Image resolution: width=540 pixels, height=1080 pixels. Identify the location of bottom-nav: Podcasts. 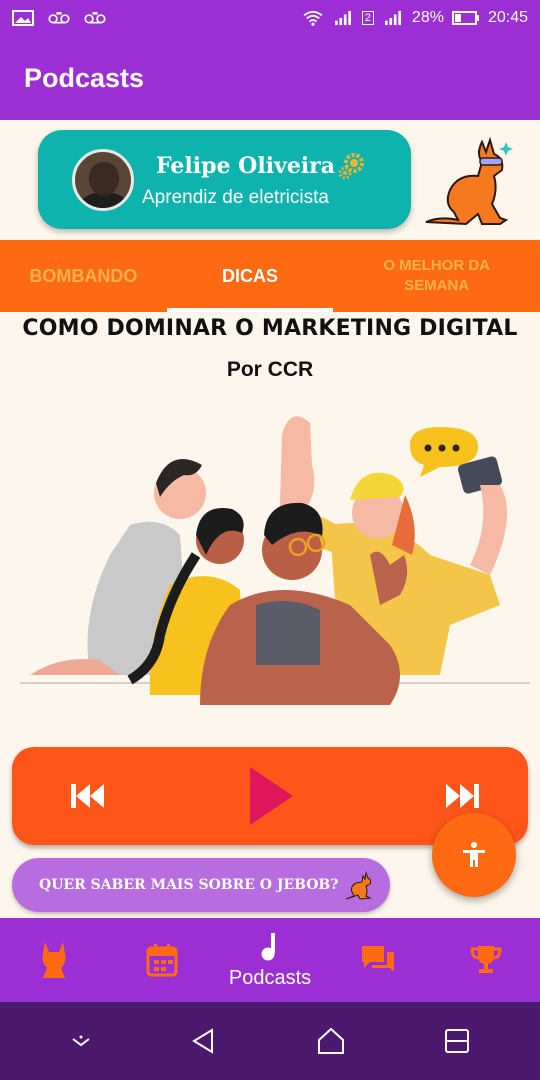
(270, 960).